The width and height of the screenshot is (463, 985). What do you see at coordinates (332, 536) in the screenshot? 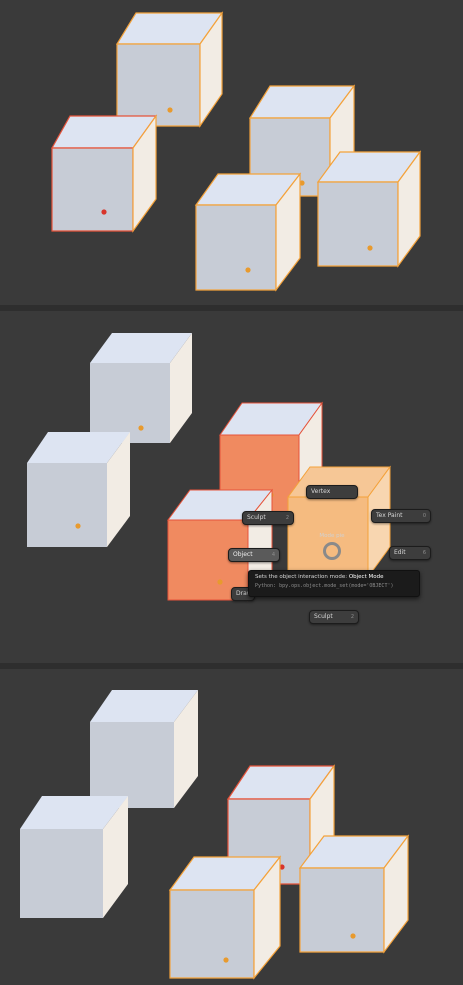
I see `pie-center-label: Mode pie` at bounding box center [332, 536].